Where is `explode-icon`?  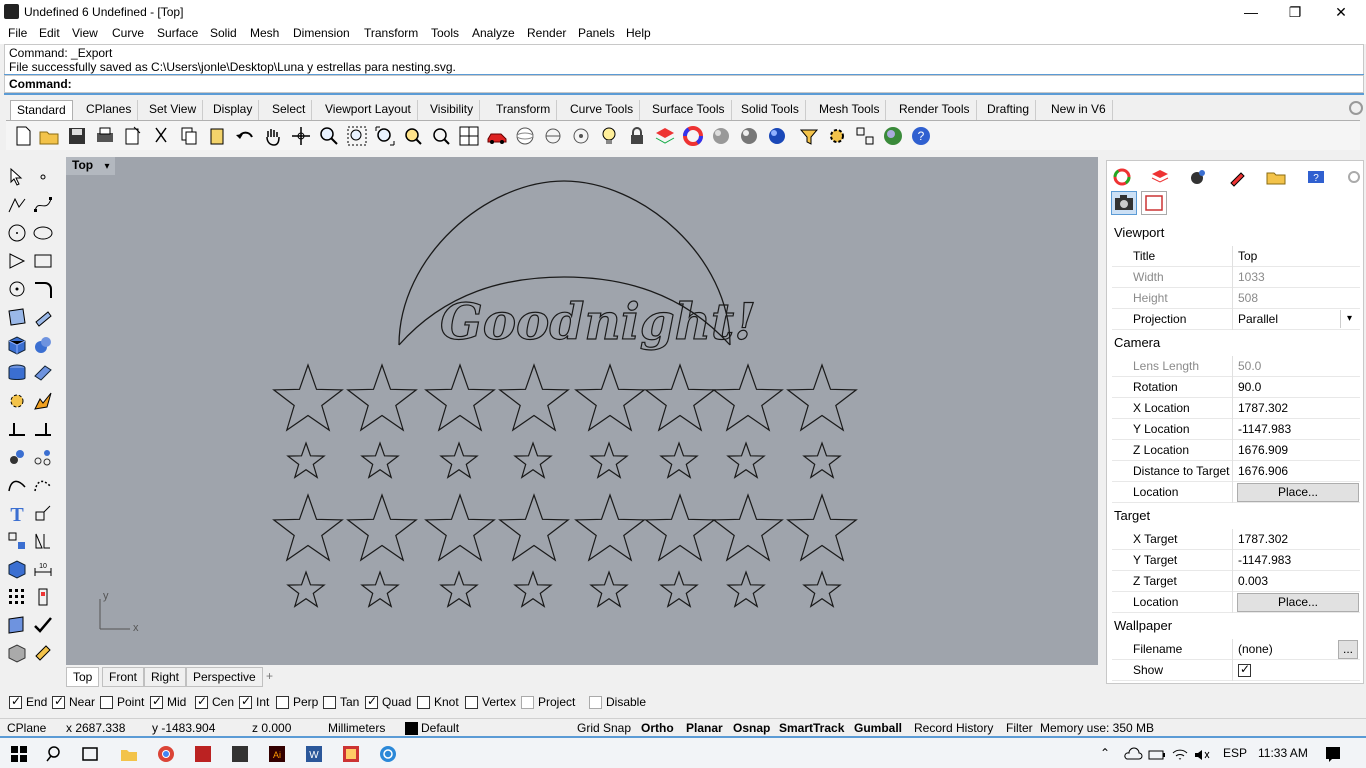 explode-icon is located at coordinates (43, 401).